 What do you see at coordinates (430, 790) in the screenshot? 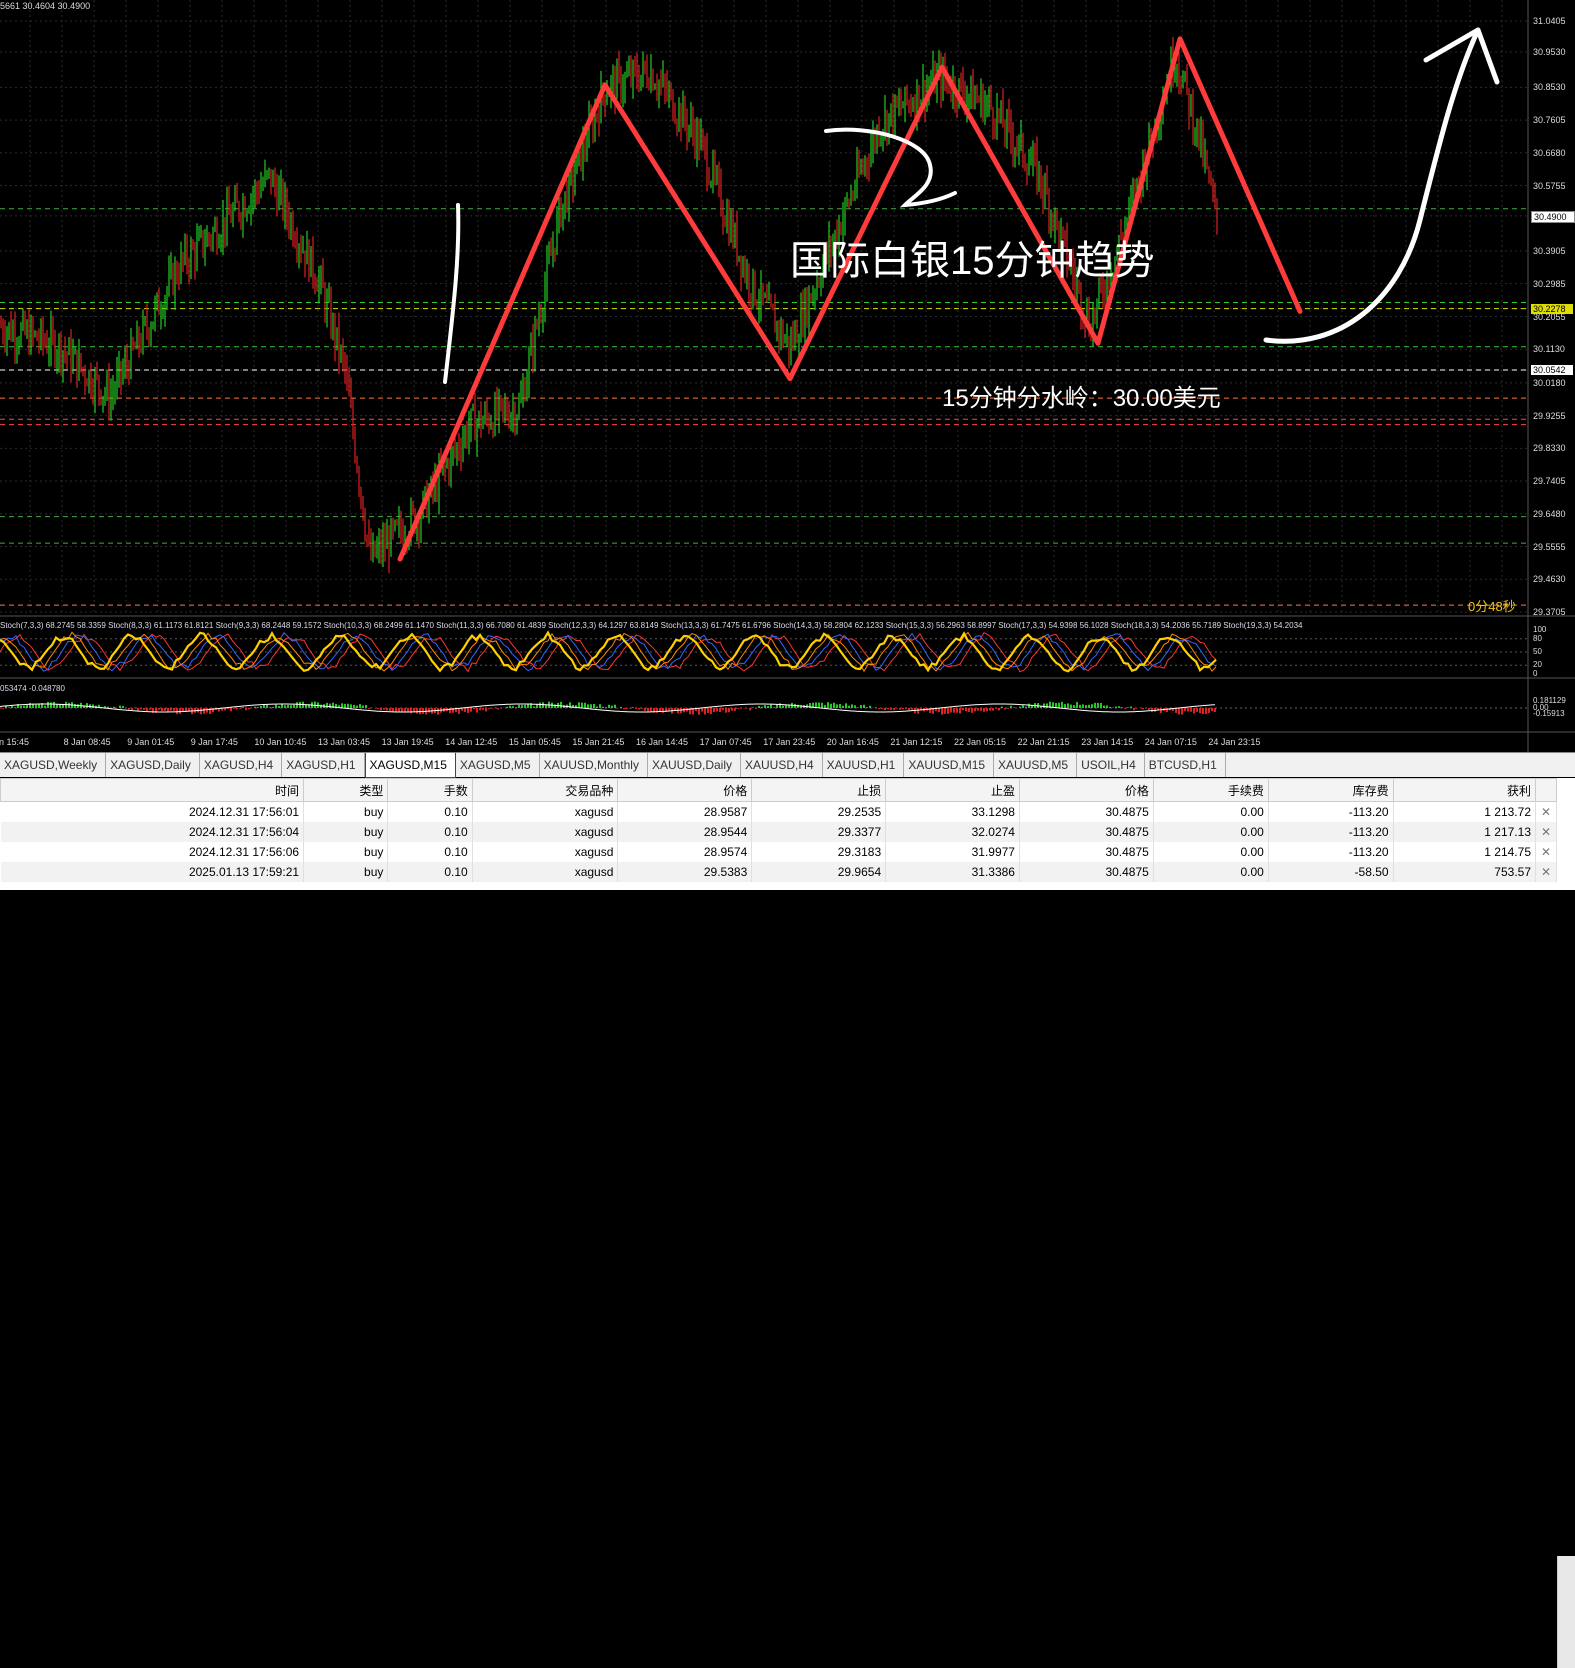
I see `column-header: 手数` at bounding box center [430, 790].